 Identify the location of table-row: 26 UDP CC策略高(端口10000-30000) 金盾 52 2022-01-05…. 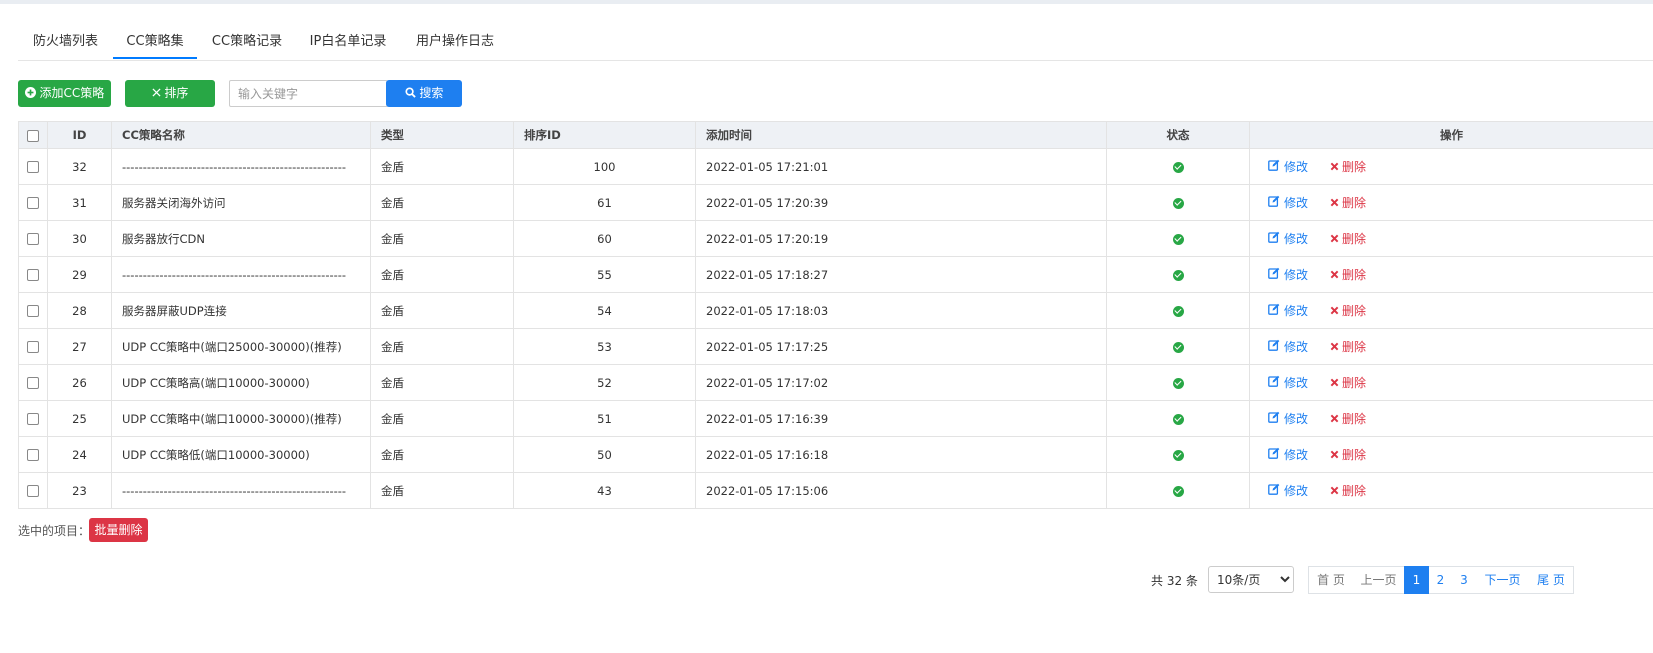
(835, 382).